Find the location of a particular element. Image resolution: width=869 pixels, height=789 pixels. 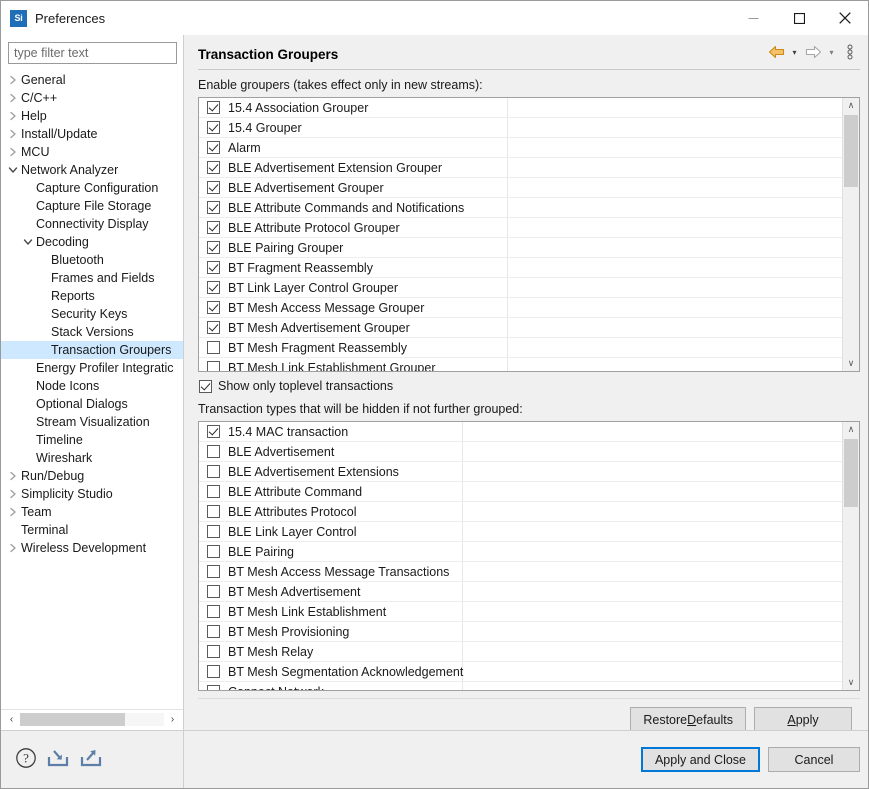

back-arrow-icon is located at coordinates (776, 52).